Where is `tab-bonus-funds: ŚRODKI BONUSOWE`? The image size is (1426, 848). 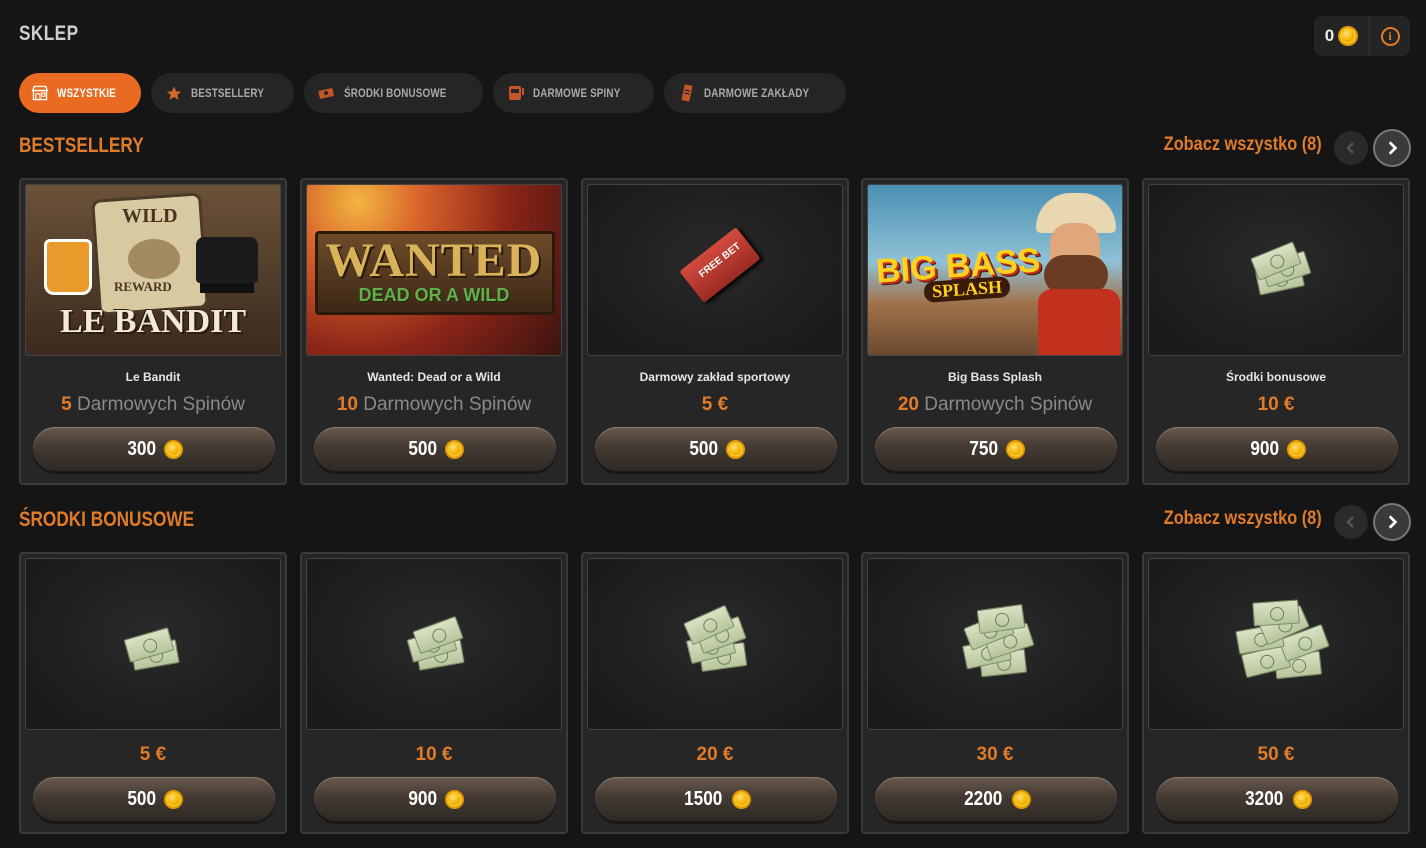 tab-bonus-funds: ŚRODKI BONUSOWE is located at coordinates (393, 93).